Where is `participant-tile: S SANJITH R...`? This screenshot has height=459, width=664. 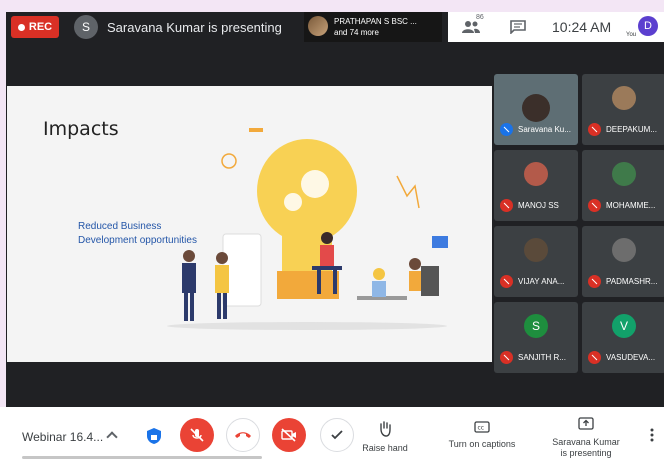
participant-tile: S SANJITH R... is located at coordinates (536, 337).